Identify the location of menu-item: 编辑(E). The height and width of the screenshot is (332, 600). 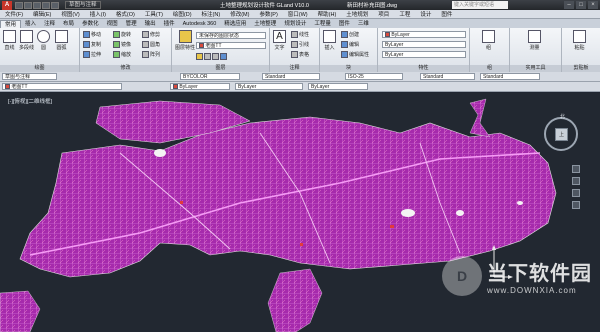
(42, 14).